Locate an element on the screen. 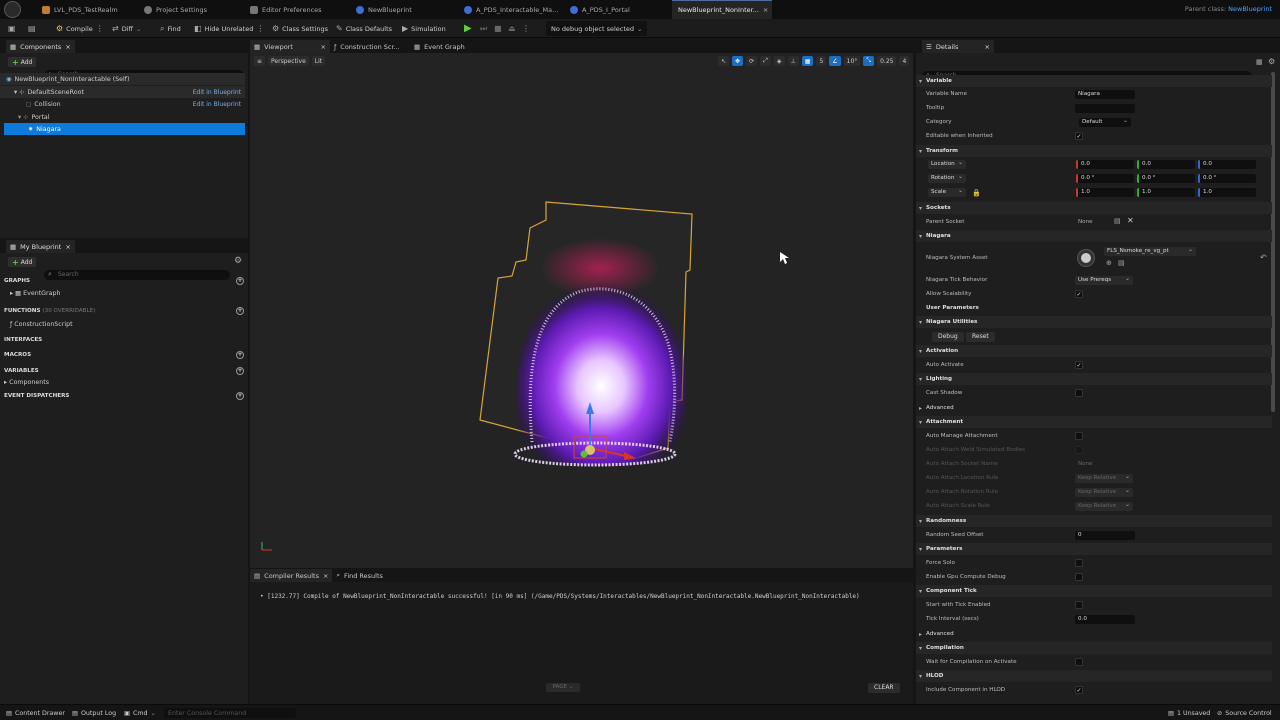 Image resolution: width=1280 pixels, height=720 pixels. gpu-debug-checkbox is located at coordinates (1079, 577).